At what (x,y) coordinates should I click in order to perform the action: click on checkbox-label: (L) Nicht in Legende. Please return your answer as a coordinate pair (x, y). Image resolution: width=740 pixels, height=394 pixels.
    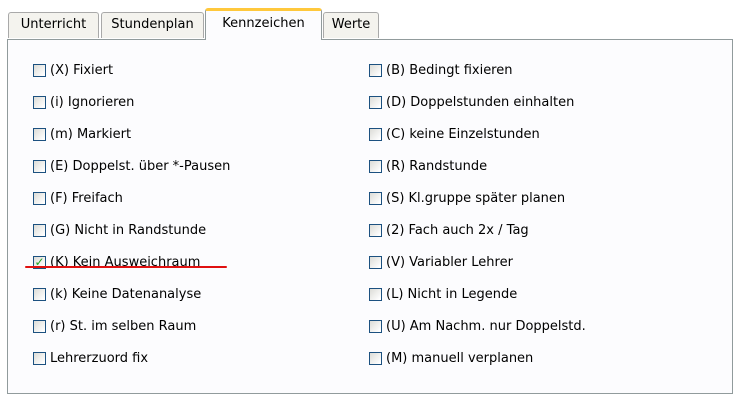
    Looking at the image, I should click on (452, 294).